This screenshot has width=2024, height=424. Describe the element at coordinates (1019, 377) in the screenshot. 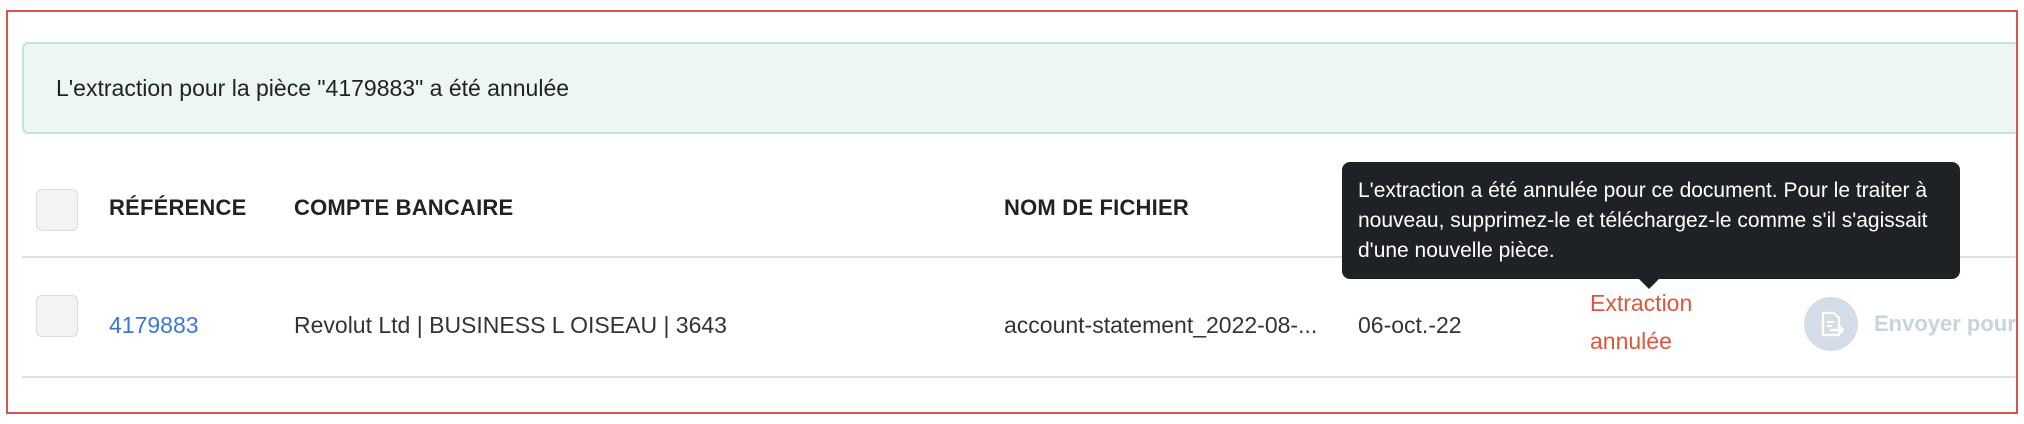

I see `row-divider` at that location.